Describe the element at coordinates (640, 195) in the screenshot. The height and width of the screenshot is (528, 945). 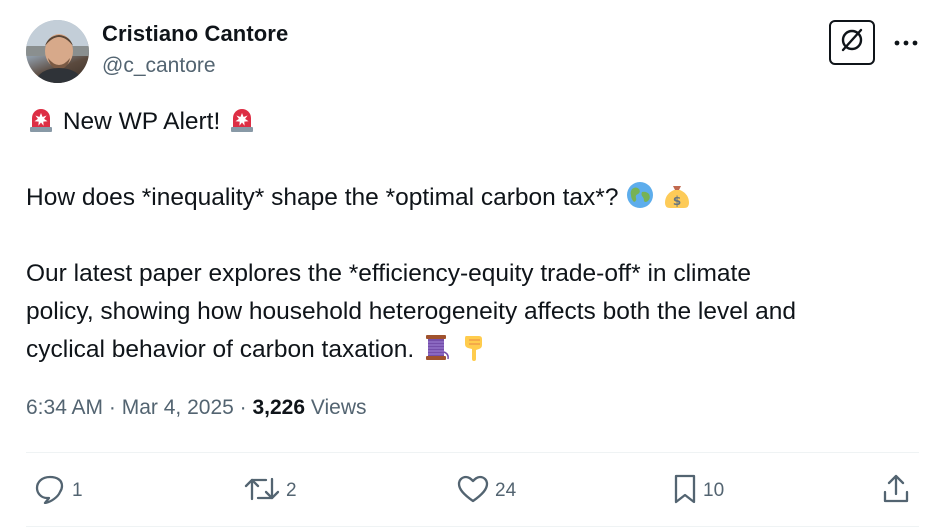
I see `globe-emoji` at that location.